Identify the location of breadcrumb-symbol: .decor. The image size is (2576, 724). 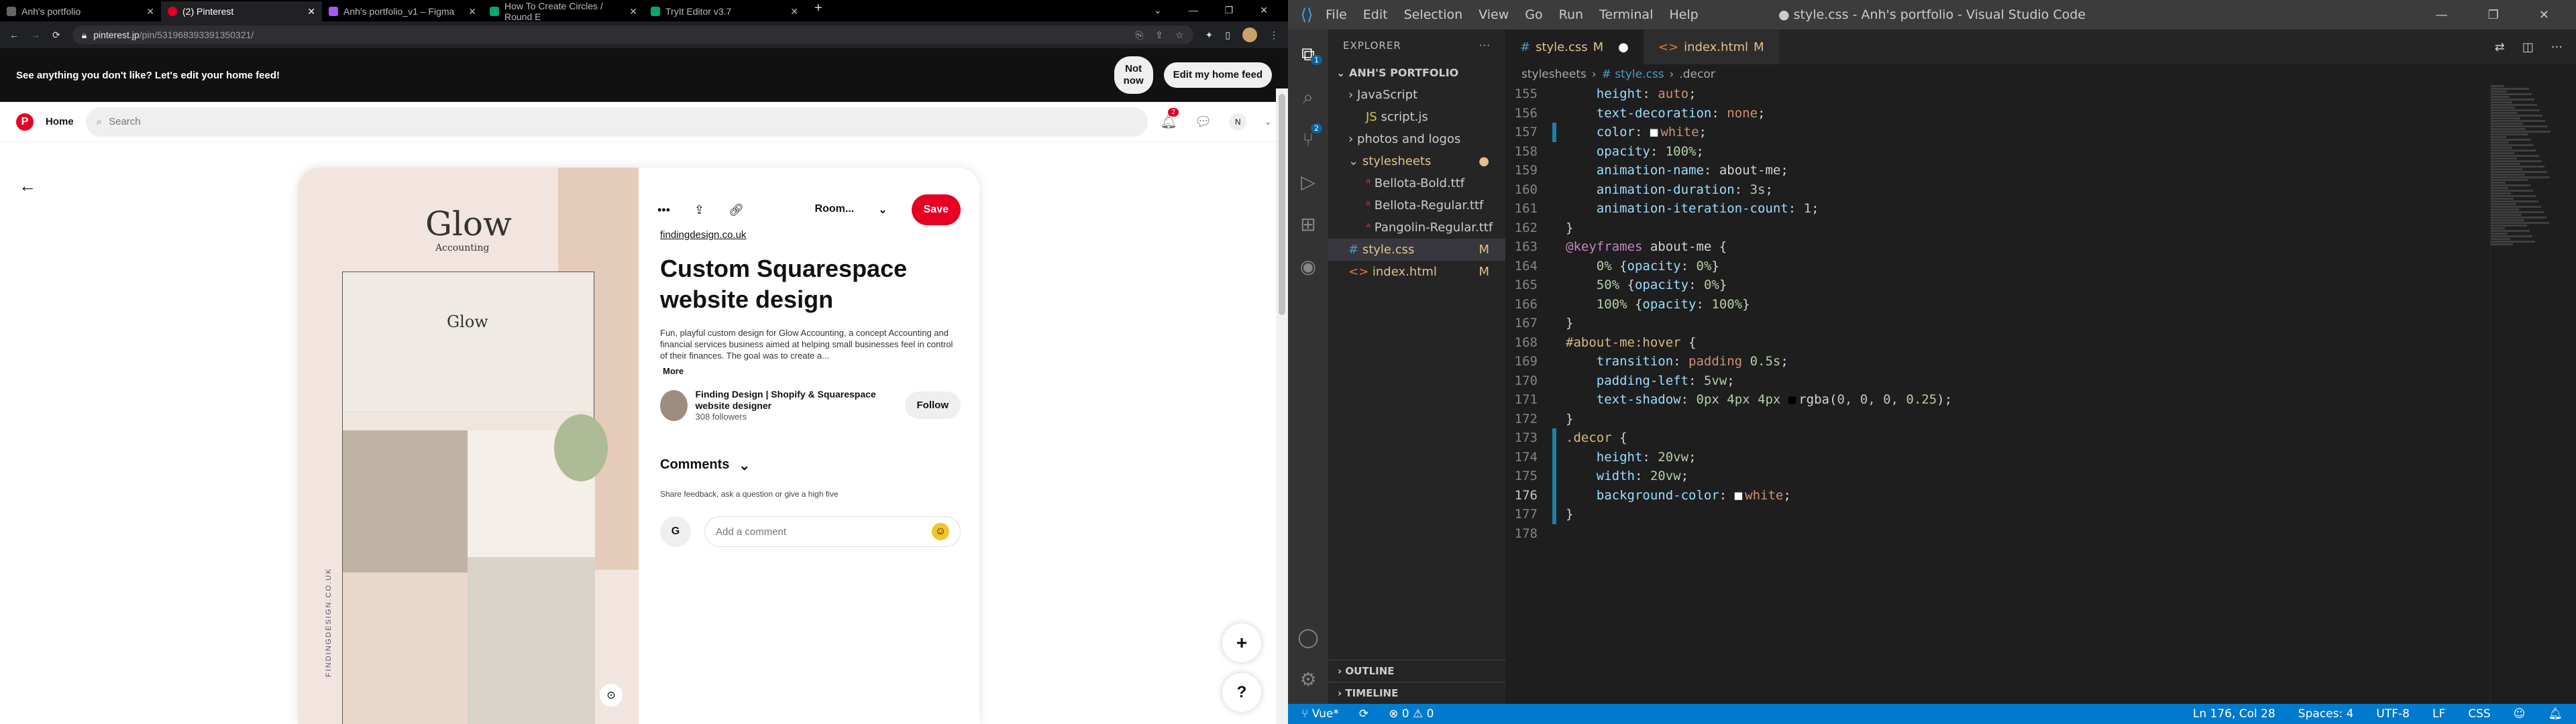
(1697, 74).